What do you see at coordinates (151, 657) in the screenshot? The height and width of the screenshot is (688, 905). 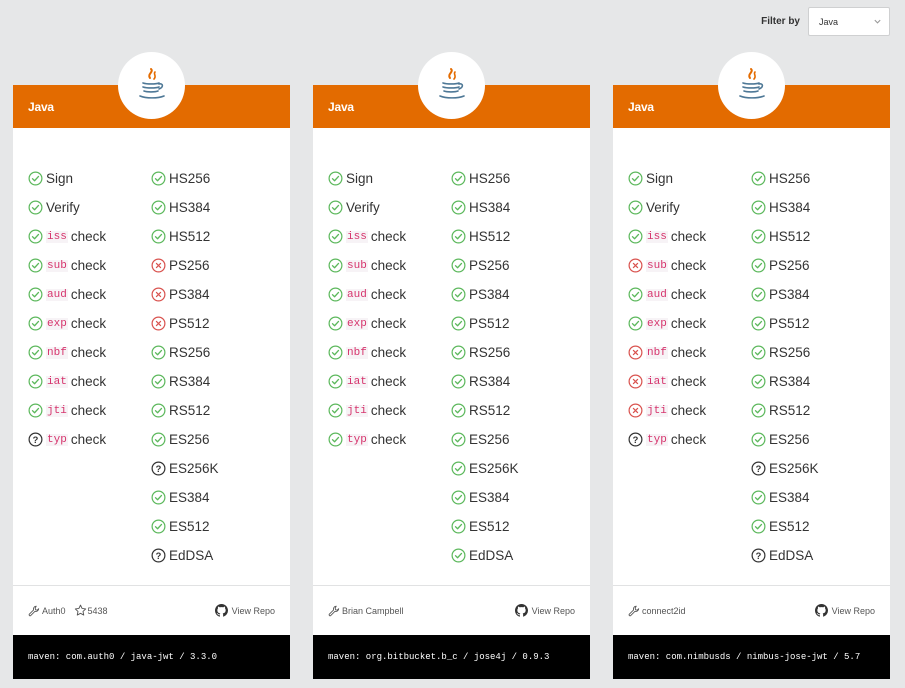 I see `maven-coordinates: maven: com.auth0 / java-jwt / 3.3.0` at bounding box center [151, 657].